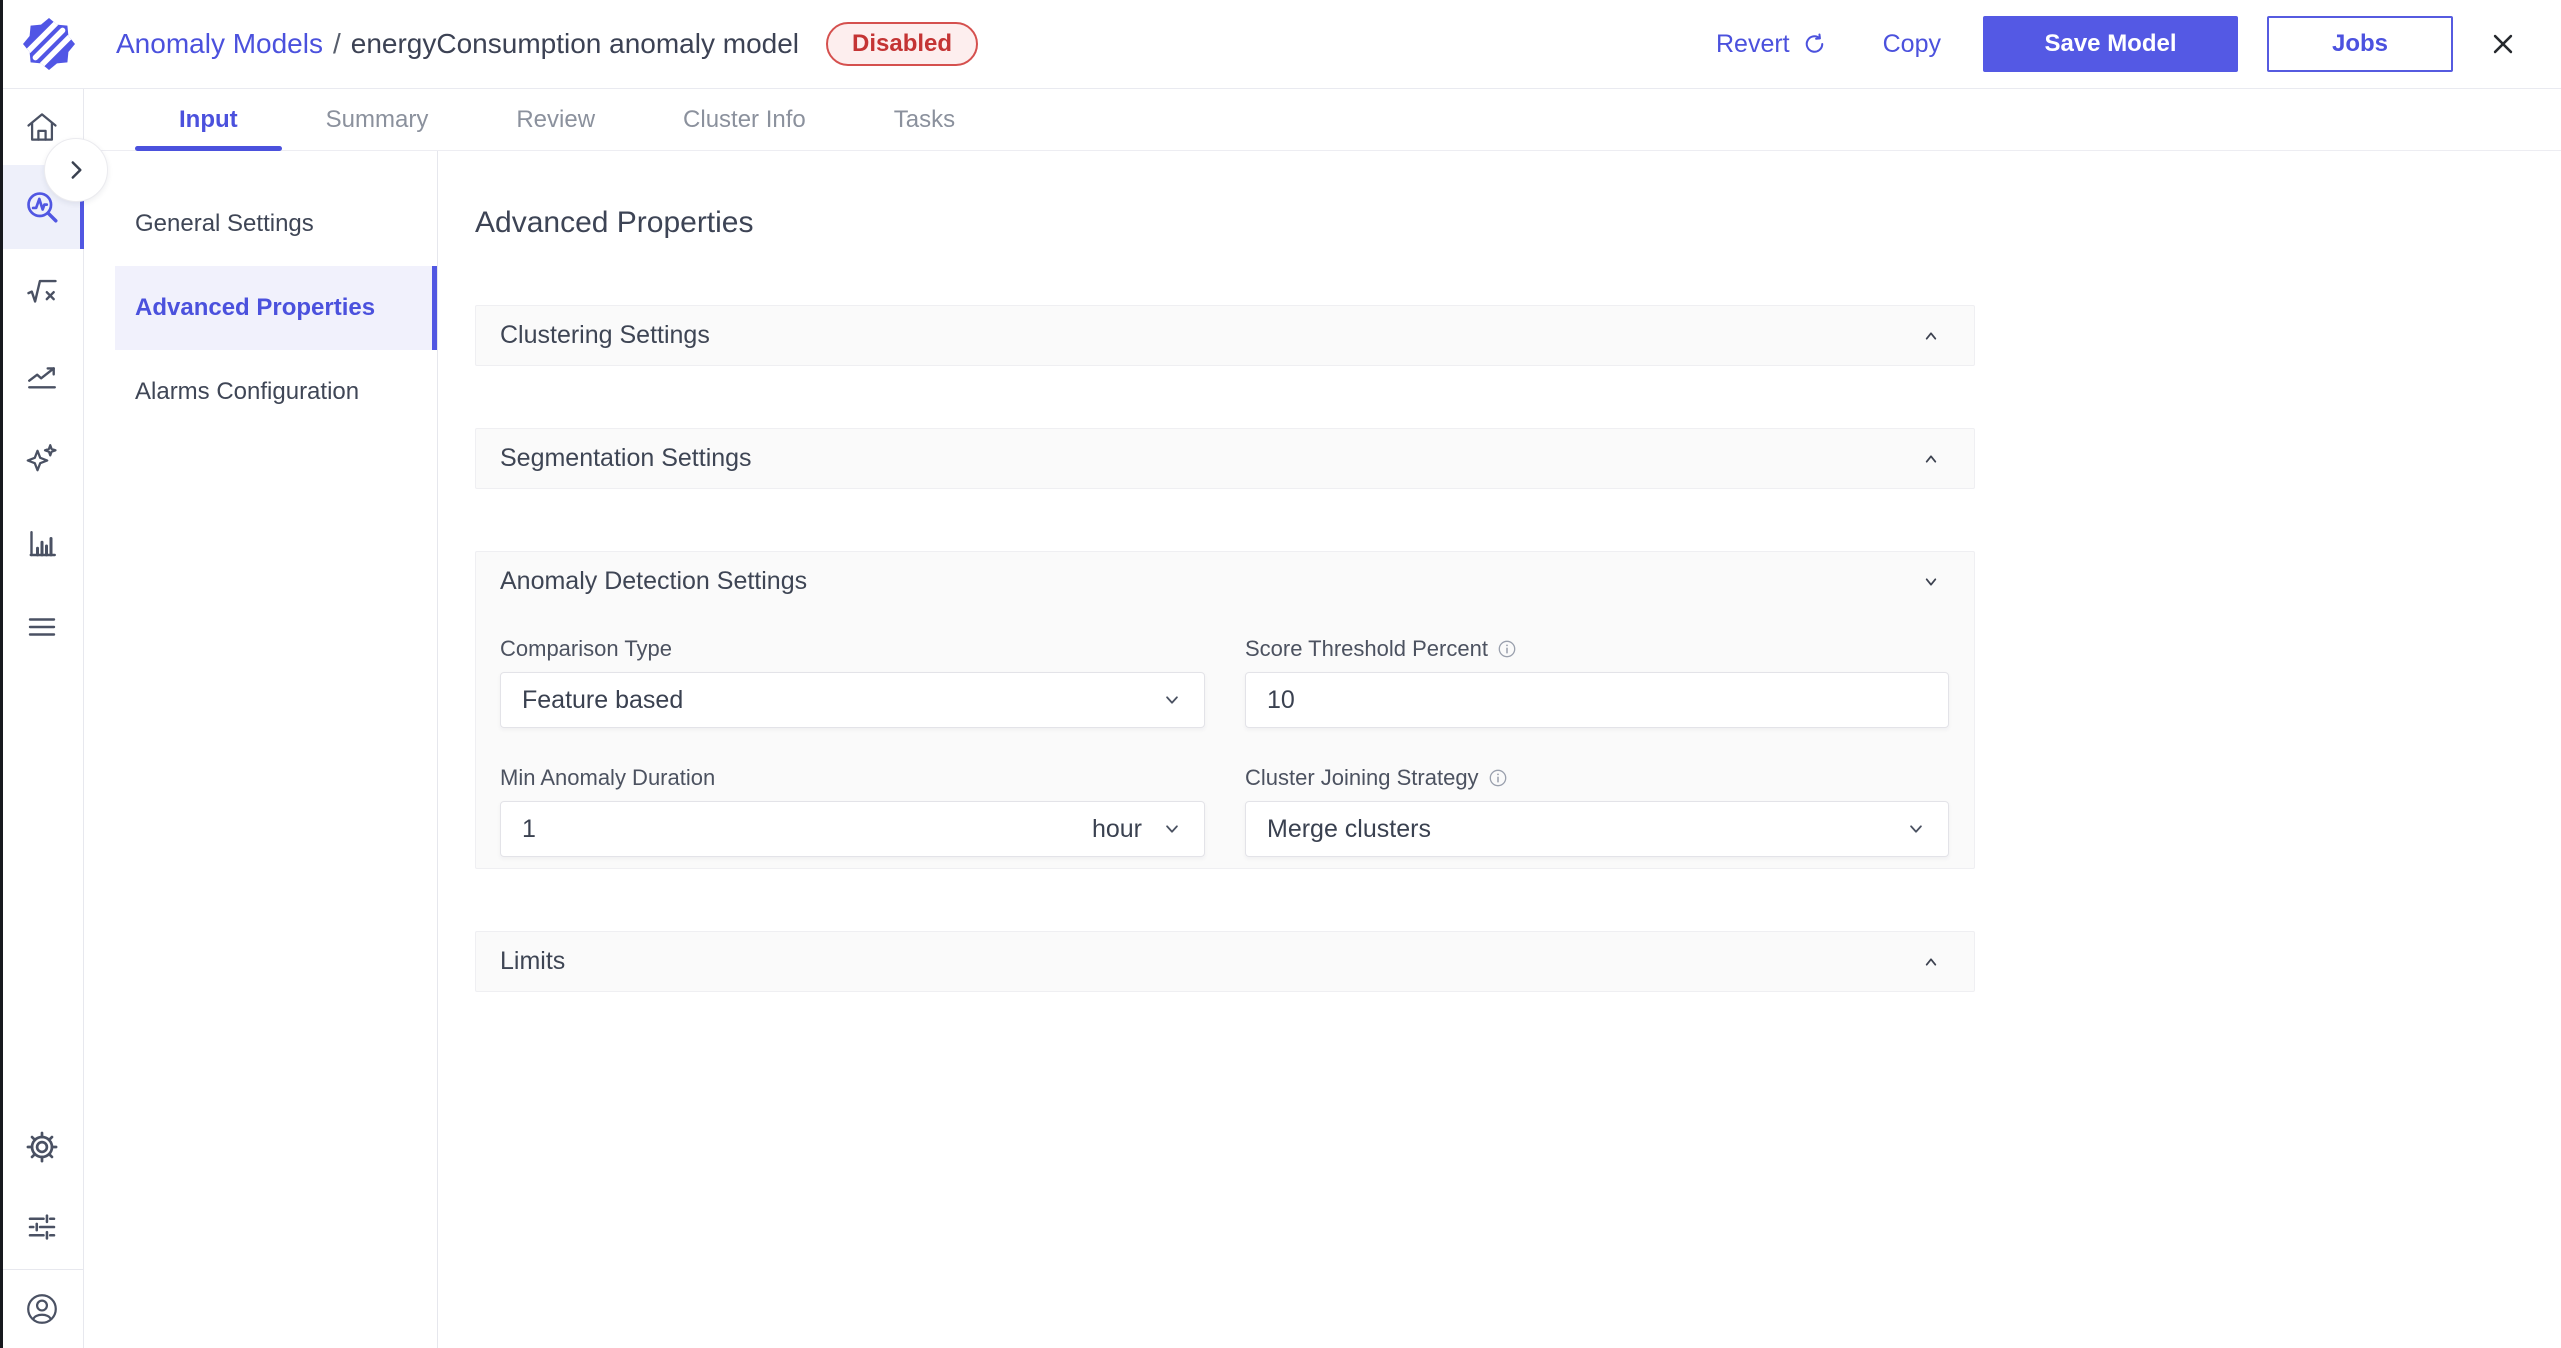 The width and height of the screenshot is (2561, 1348). Describe the element at coordinates (1322, 120) in the screenshot. I see `tab-bar: Input Summary Review Cluster Info Tasks` at that location.